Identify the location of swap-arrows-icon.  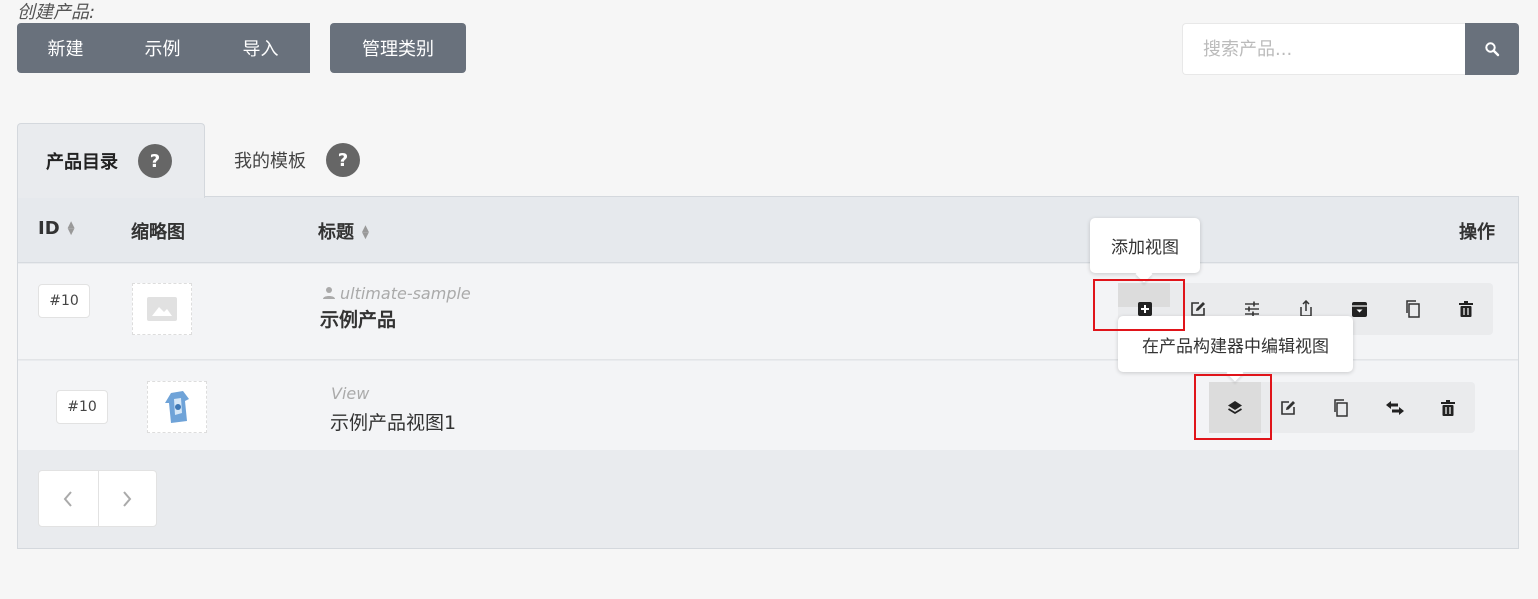
(1394, 407).